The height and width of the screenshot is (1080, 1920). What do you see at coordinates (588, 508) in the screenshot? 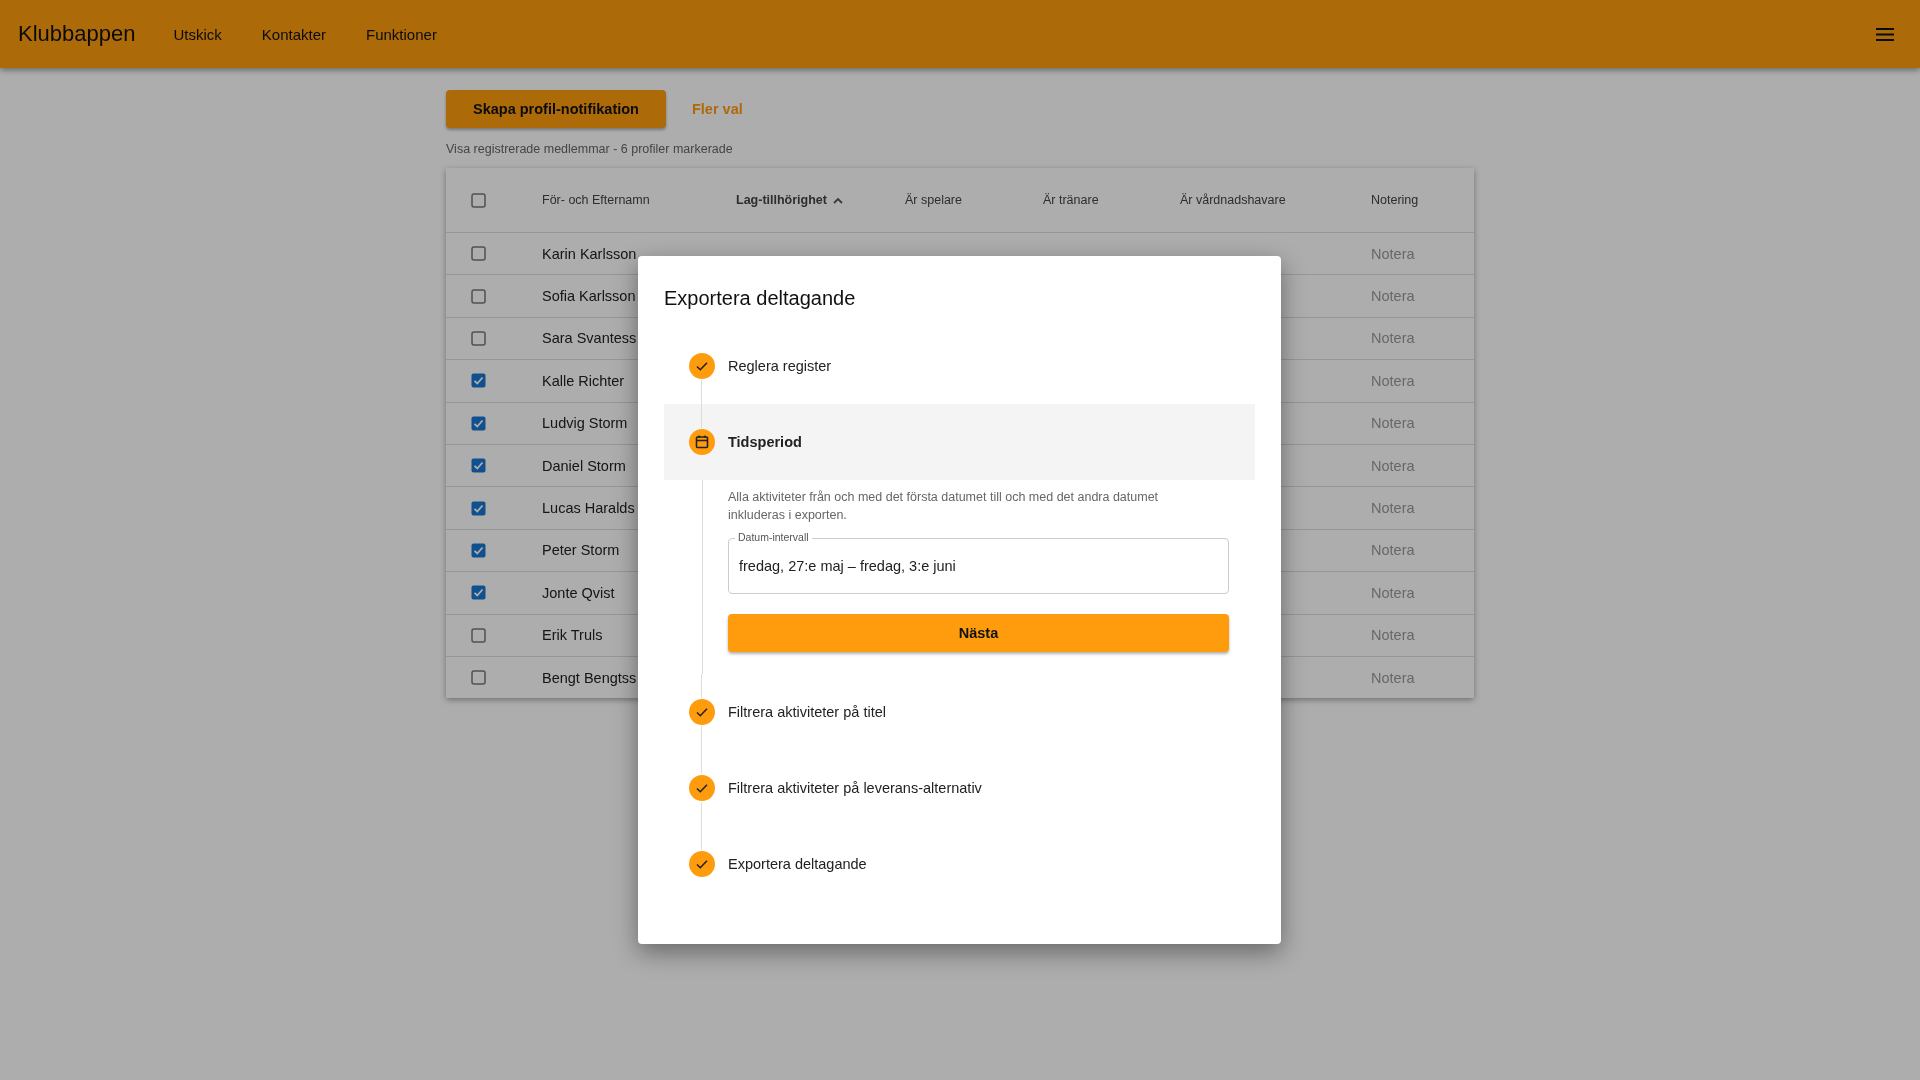
I see `table-cell: Lucas Haralds` at bounding box center [588, 508].